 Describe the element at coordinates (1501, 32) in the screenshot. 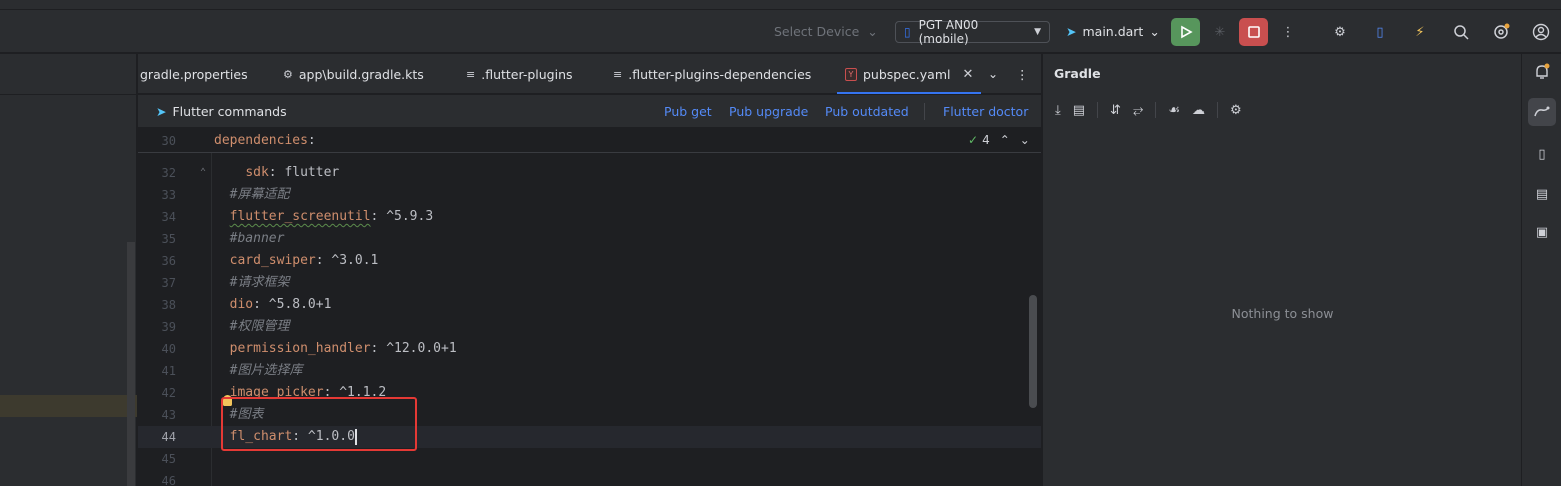

I see `settings-icon` at that location.